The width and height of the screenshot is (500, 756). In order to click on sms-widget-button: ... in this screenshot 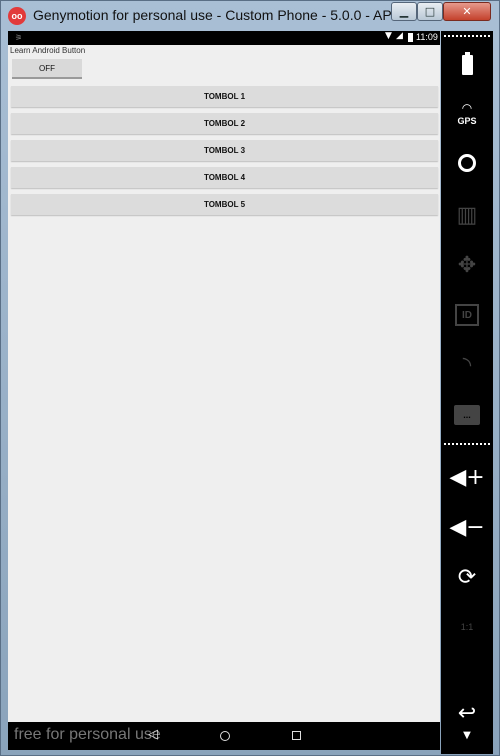, I will do `click(467, 415)`.